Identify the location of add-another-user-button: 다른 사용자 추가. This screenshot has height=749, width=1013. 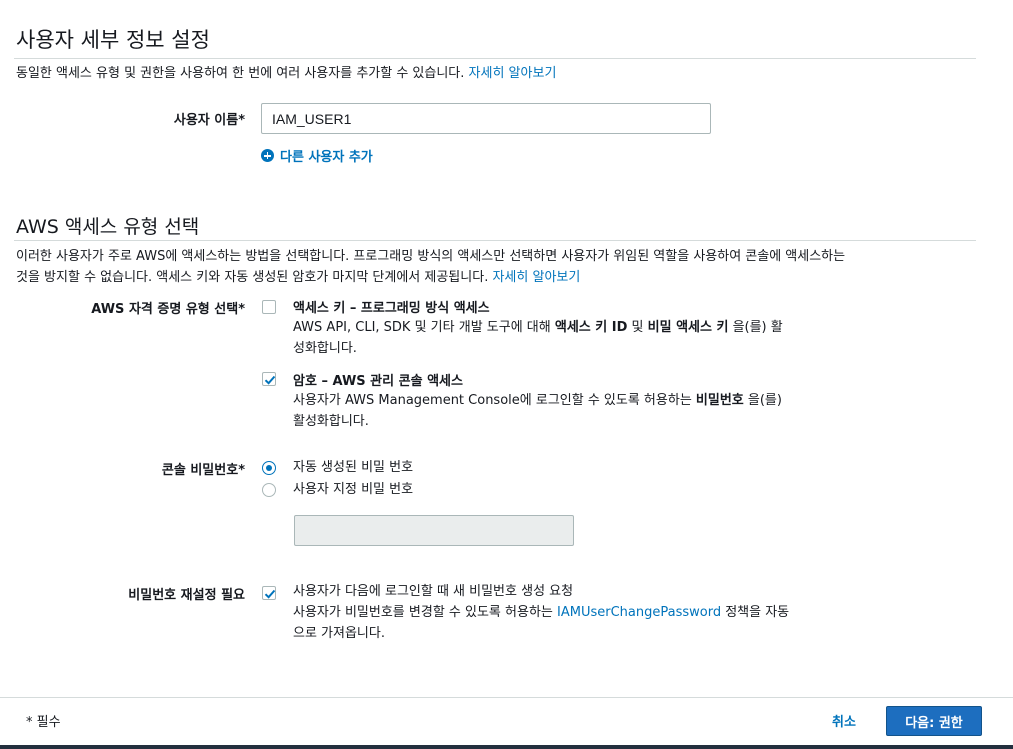
(317, 155).